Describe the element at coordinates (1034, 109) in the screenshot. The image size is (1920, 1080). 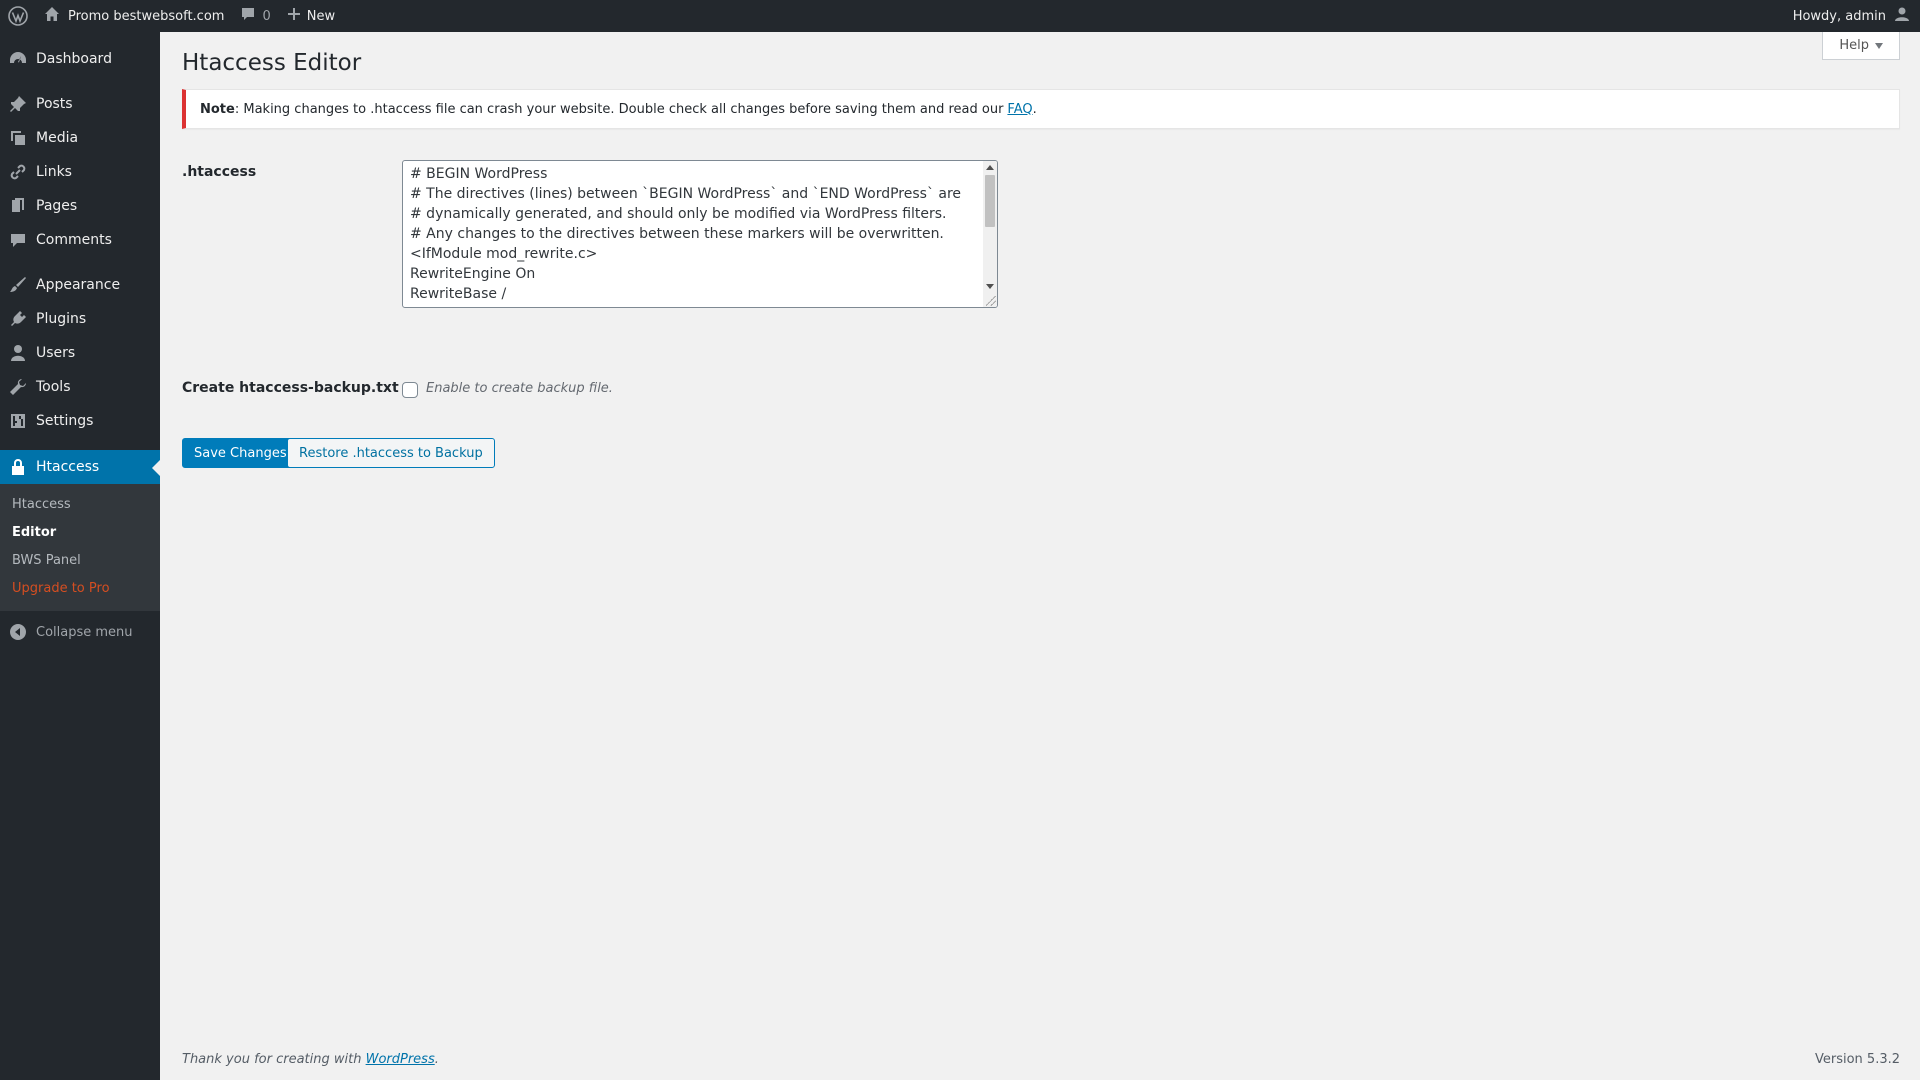
I see `notice-end: .` at that location.